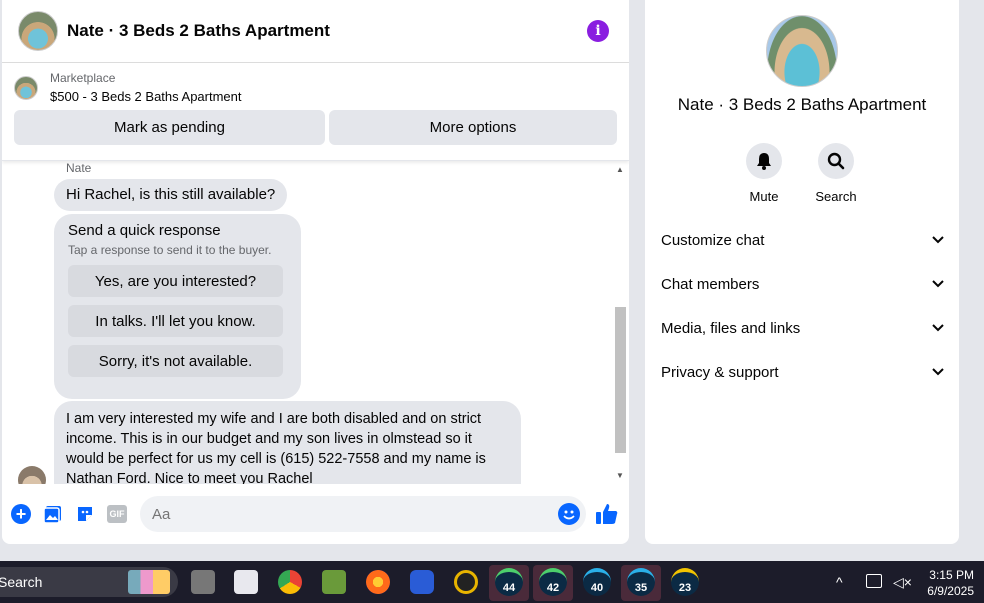  Describe the element at coordinates (803, 240) in the screenshot. I see `section-customize-chat: Customize chat` at that location.